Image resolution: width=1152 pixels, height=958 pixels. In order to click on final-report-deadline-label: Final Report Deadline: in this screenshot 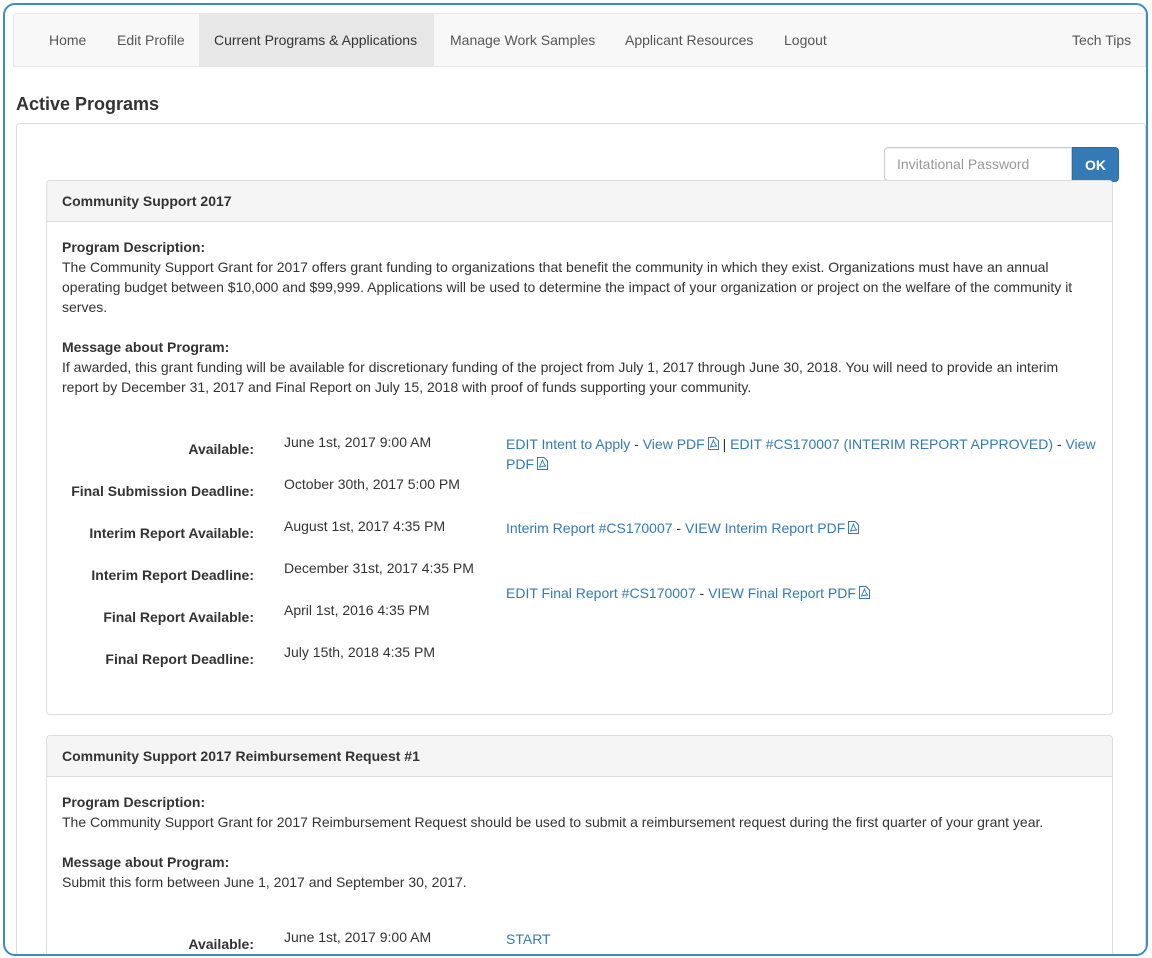, I will do `click(179, 659)`.